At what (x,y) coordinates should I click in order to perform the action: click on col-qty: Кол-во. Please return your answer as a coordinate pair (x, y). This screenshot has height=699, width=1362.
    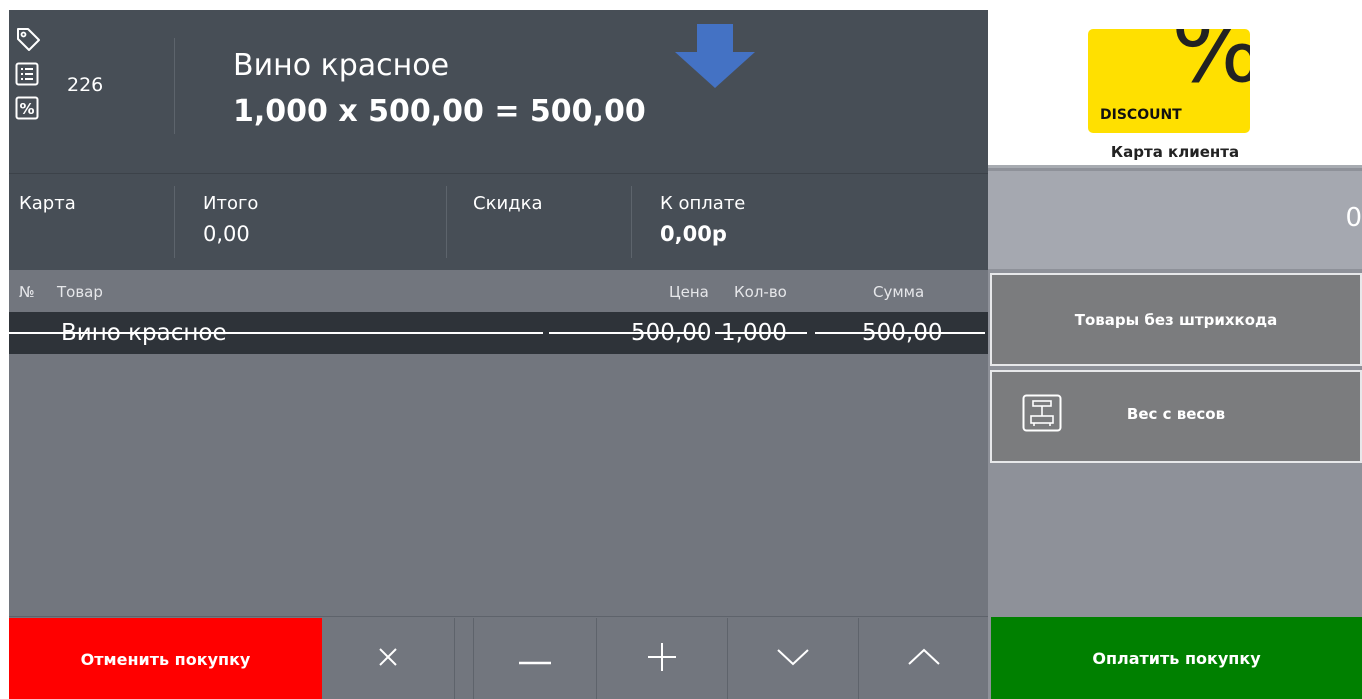
    Looking at the image, I should click on (760, 292).